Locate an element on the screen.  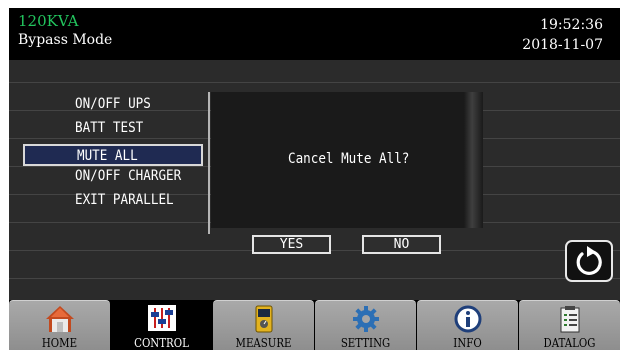
info-icon is located at coordinates (467, 319).